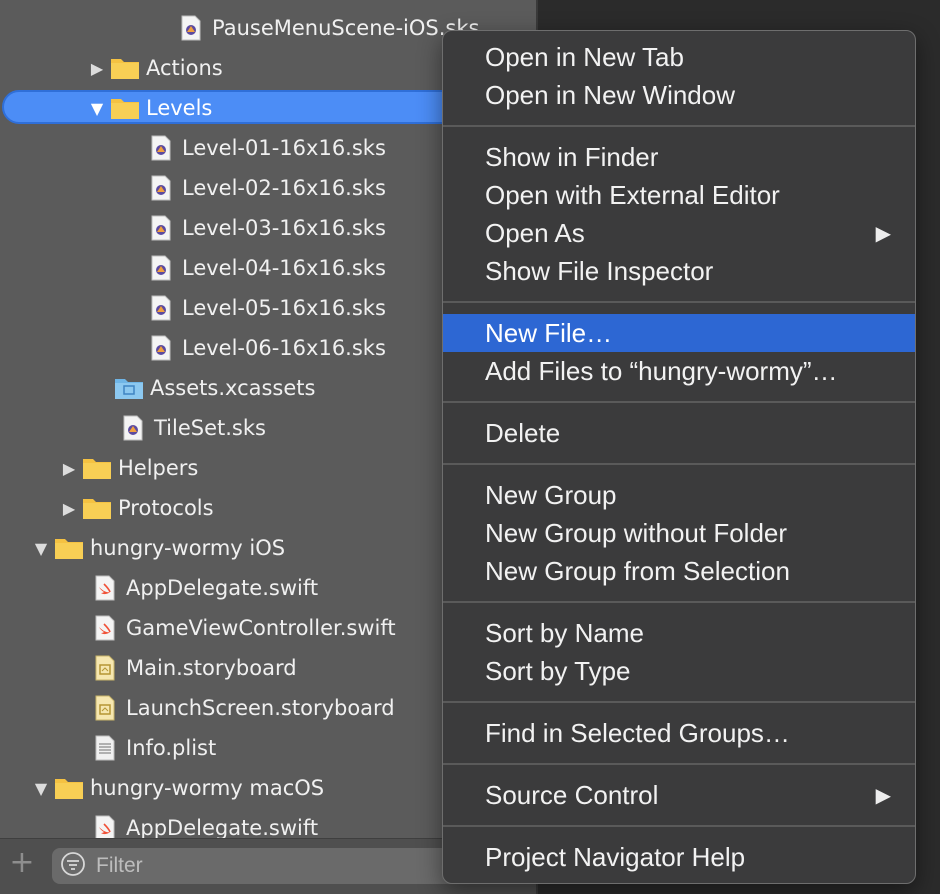  What do you see at coordinates (210, 428) in the screenshot?
I see `tree-row-label: TileSet.sks` at bounding box center [210, 428].